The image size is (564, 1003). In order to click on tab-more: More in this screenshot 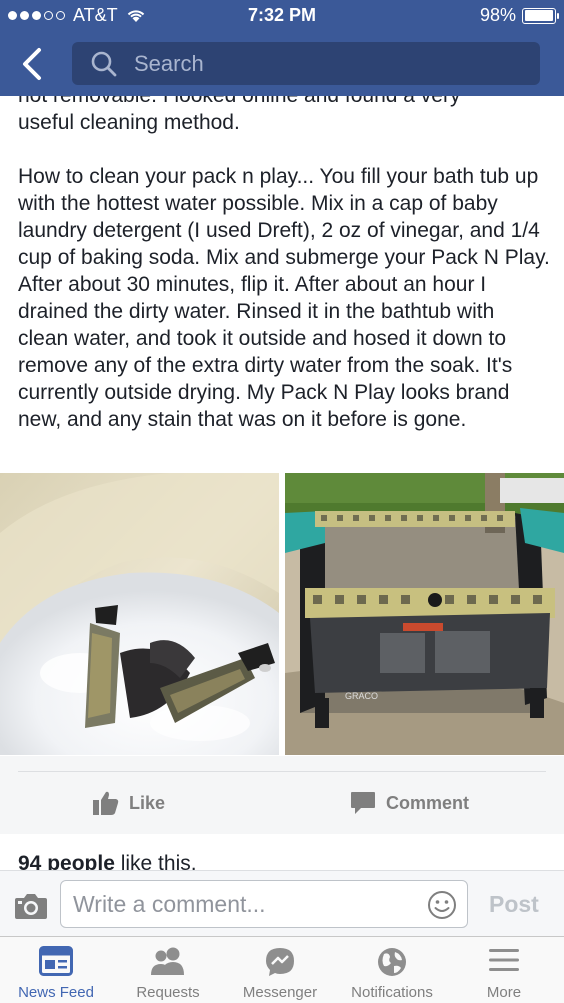, I will do `click(504, 970)`.